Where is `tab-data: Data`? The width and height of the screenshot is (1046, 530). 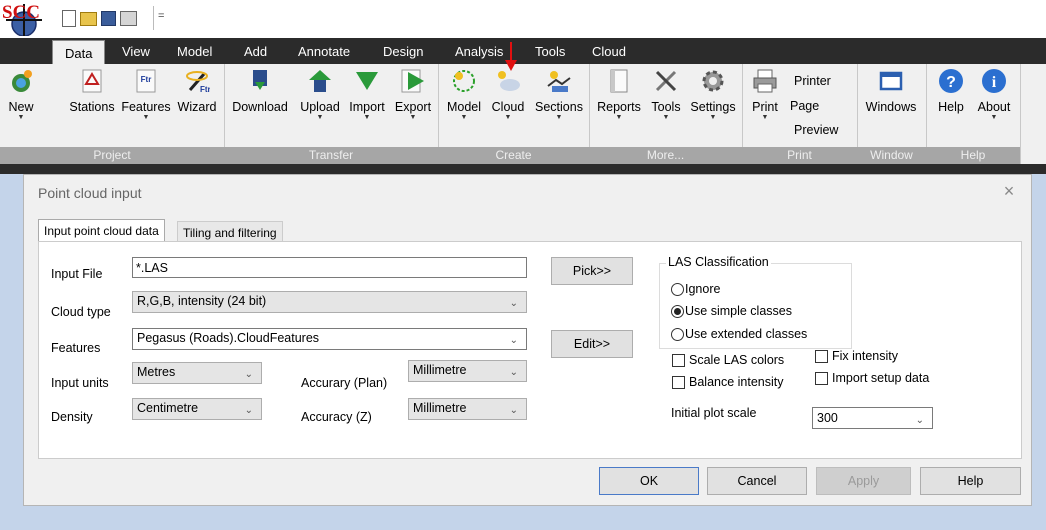 tab-data: Data is located at coordinates (79, 53).